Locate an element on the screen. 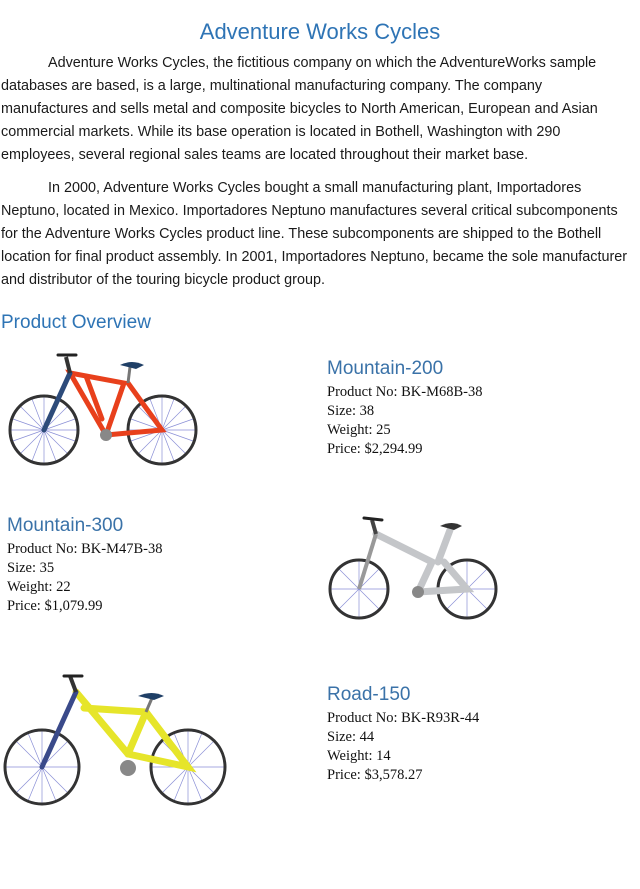  product-price: Price: $2,294.99 is located at coordinates (375, 449).